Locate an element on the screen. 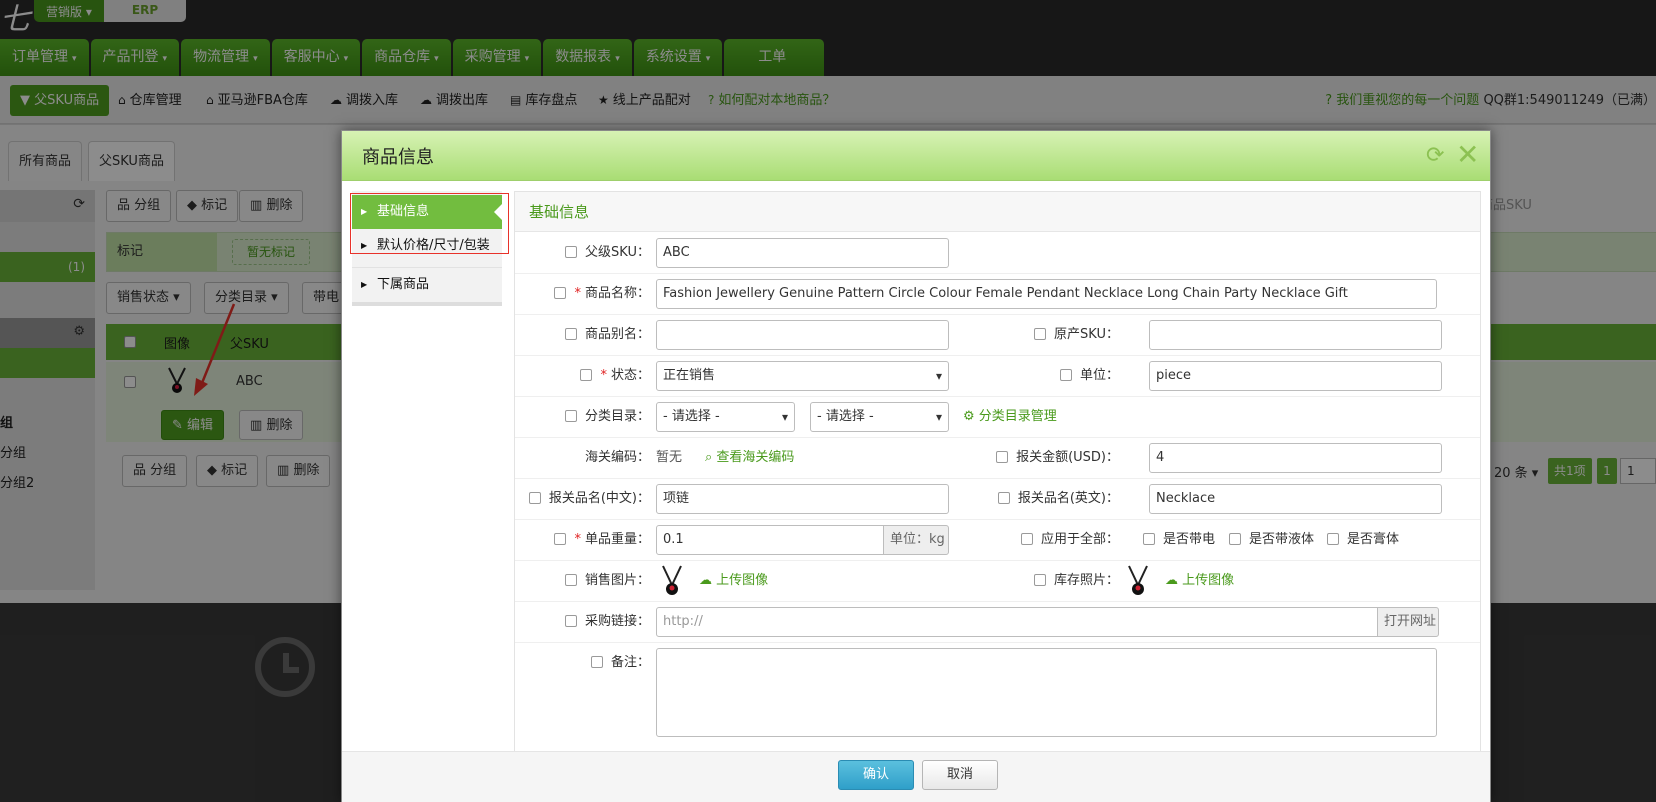  category-select-2: - 请选择 - is located at coordinates (879, 417).